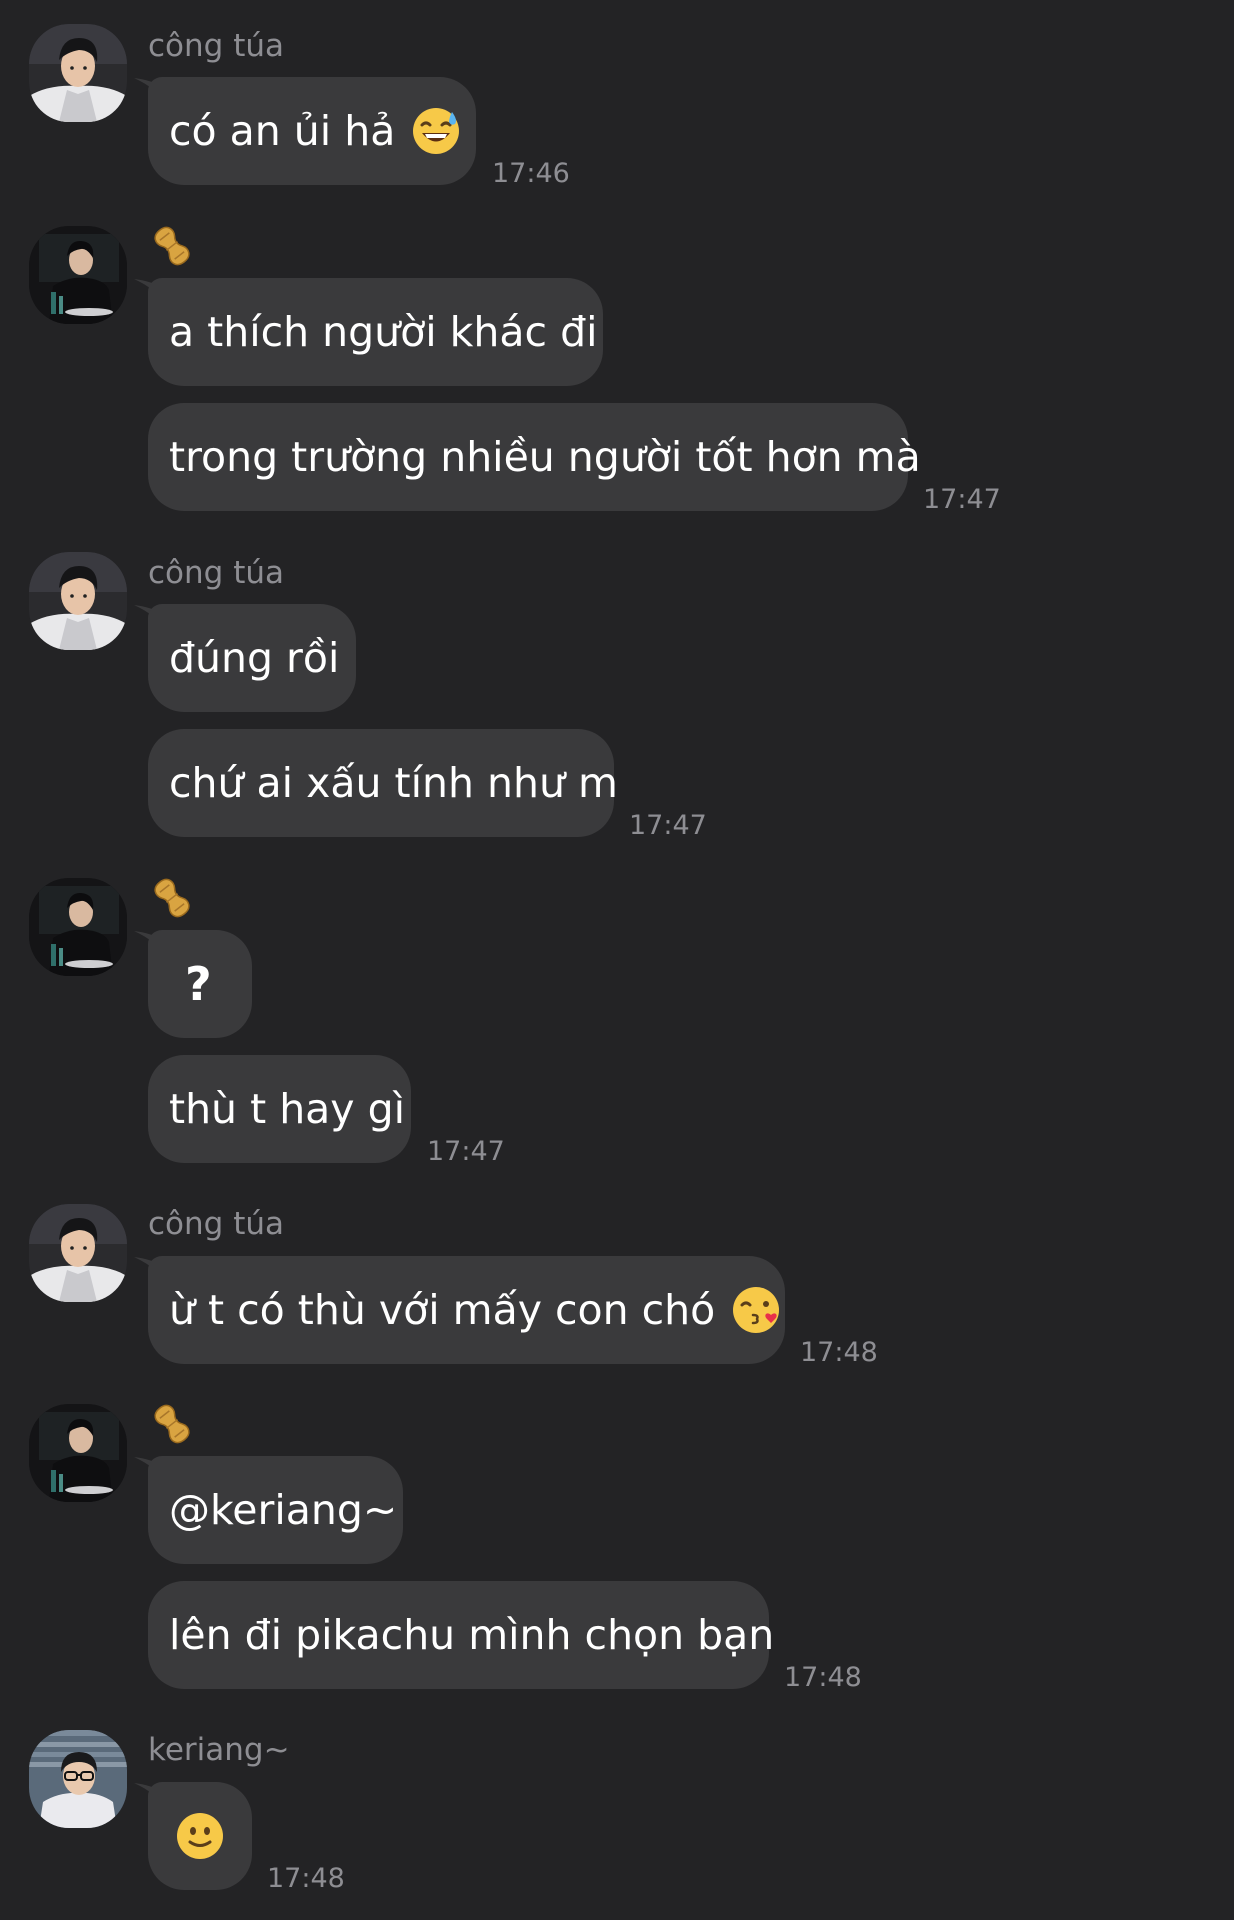  I want to click on message-bubble: lên đi pikachu mình chọn bạn, so click(461, 1635).